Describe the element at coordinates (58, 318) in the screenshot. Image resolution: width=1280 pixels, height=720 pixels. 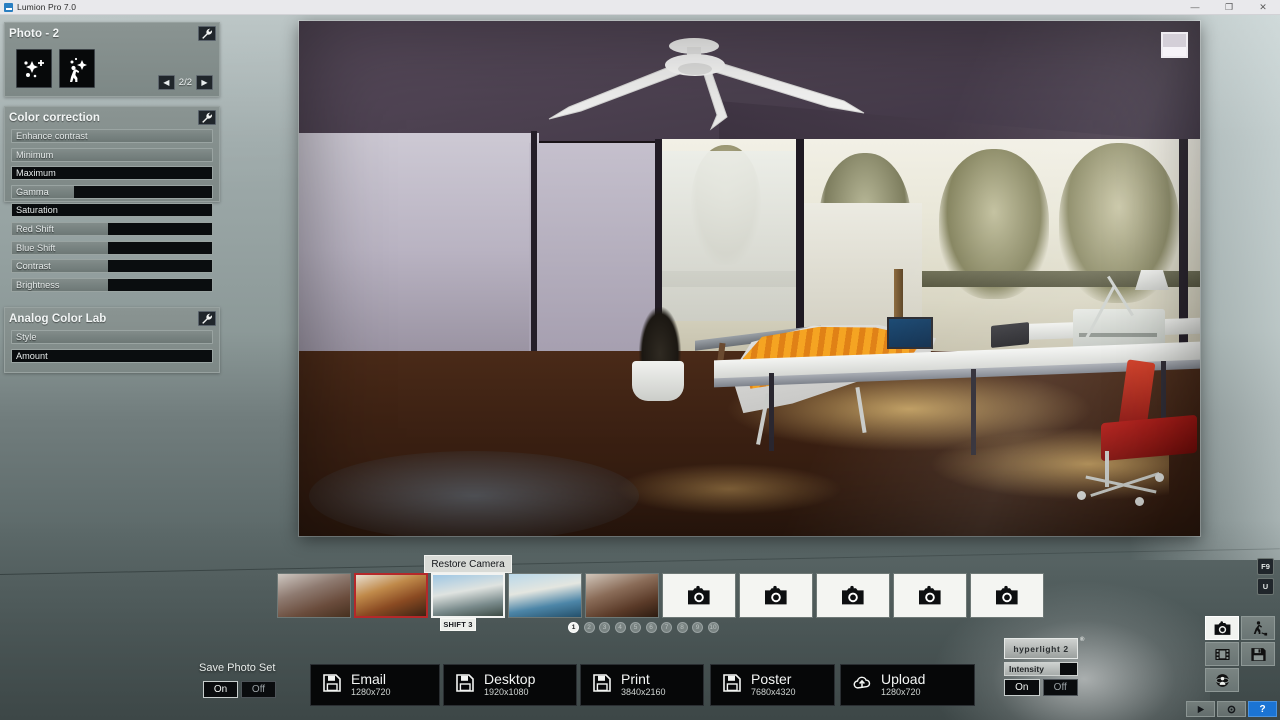
I see `analog-color-lab-title: Analog Color Lab` at that location.